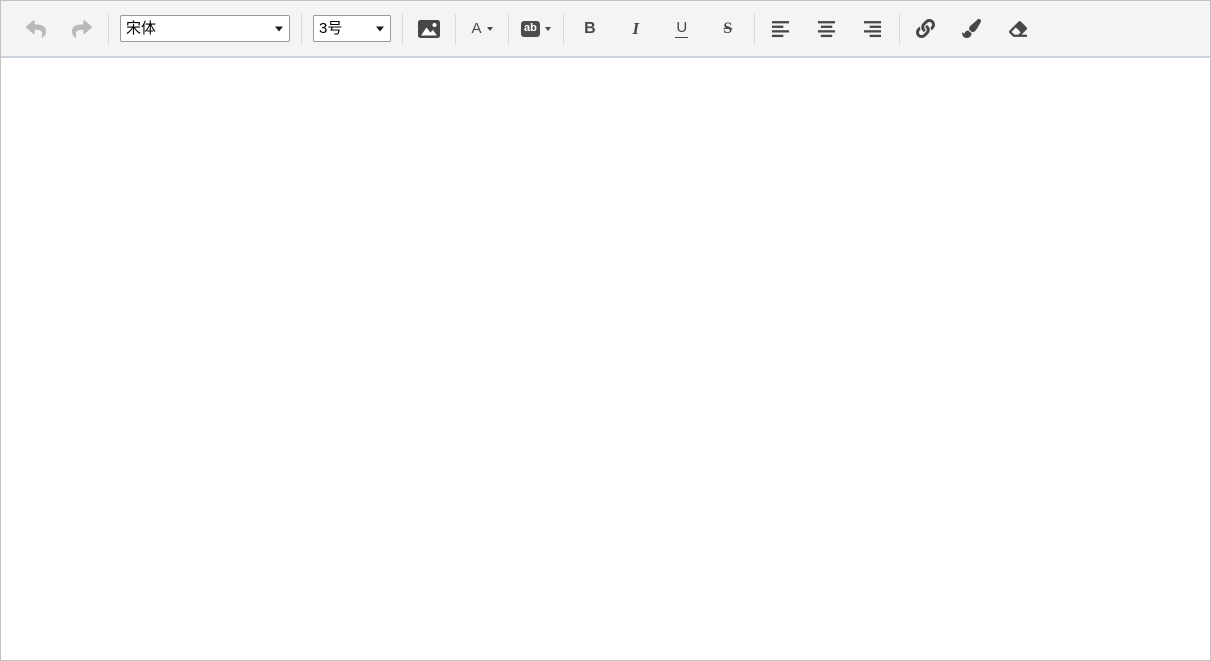  Describe the element at coordinates (476, 28) in the screenshot. I see `font-color-label: A` at that location.